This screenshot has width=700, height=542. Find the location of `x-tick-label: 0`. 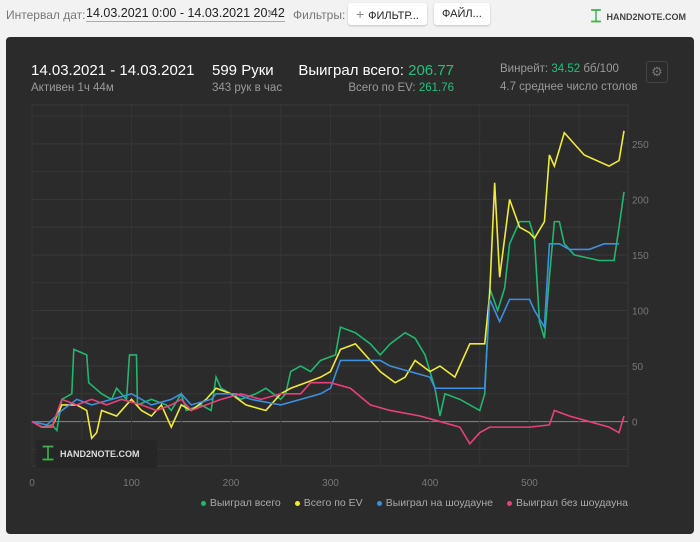

x-tick-label: 0 is located at coordinates (32, 483).